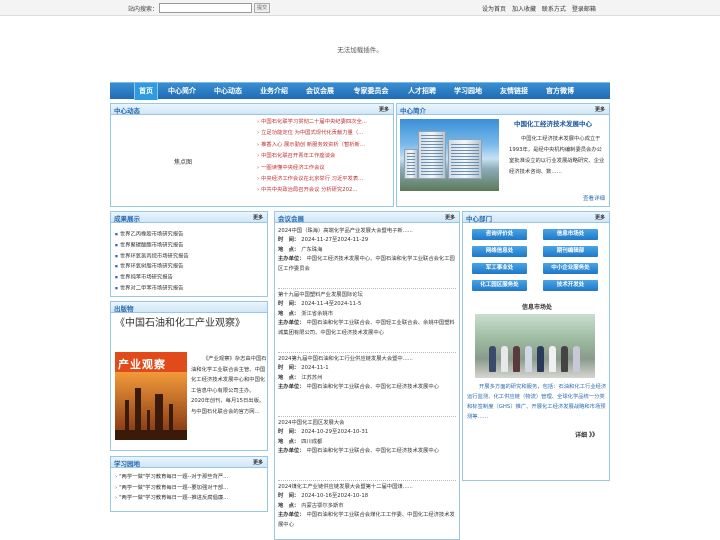 This screenshot has width=720, height=540. I want to click on building-photo, so click(449, 155).